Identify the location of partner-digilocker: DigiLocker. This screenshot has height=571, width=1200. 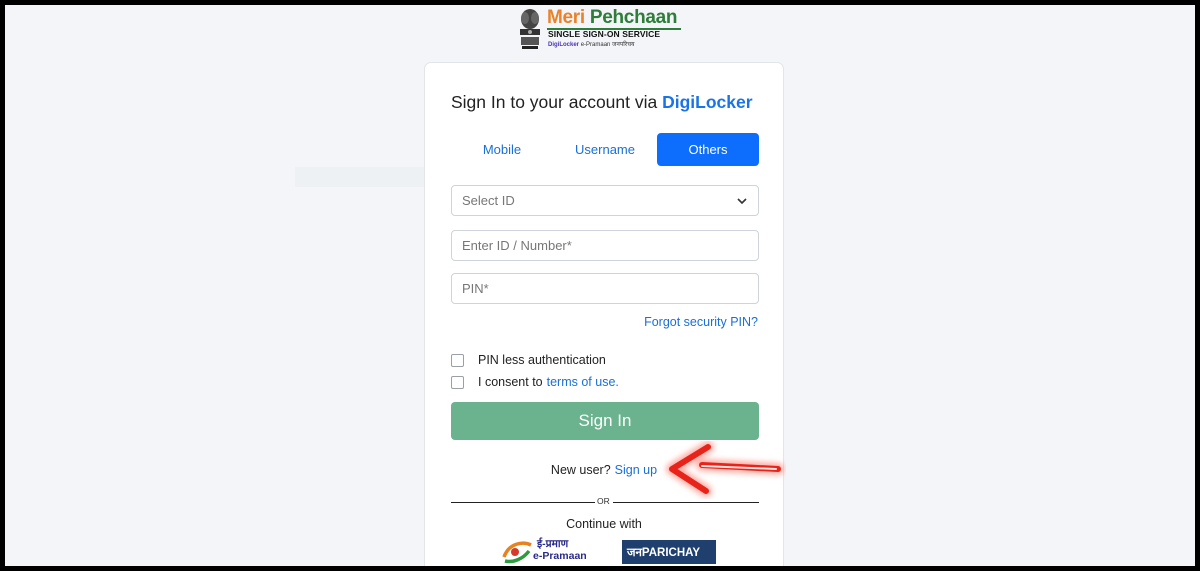
(564, 45).